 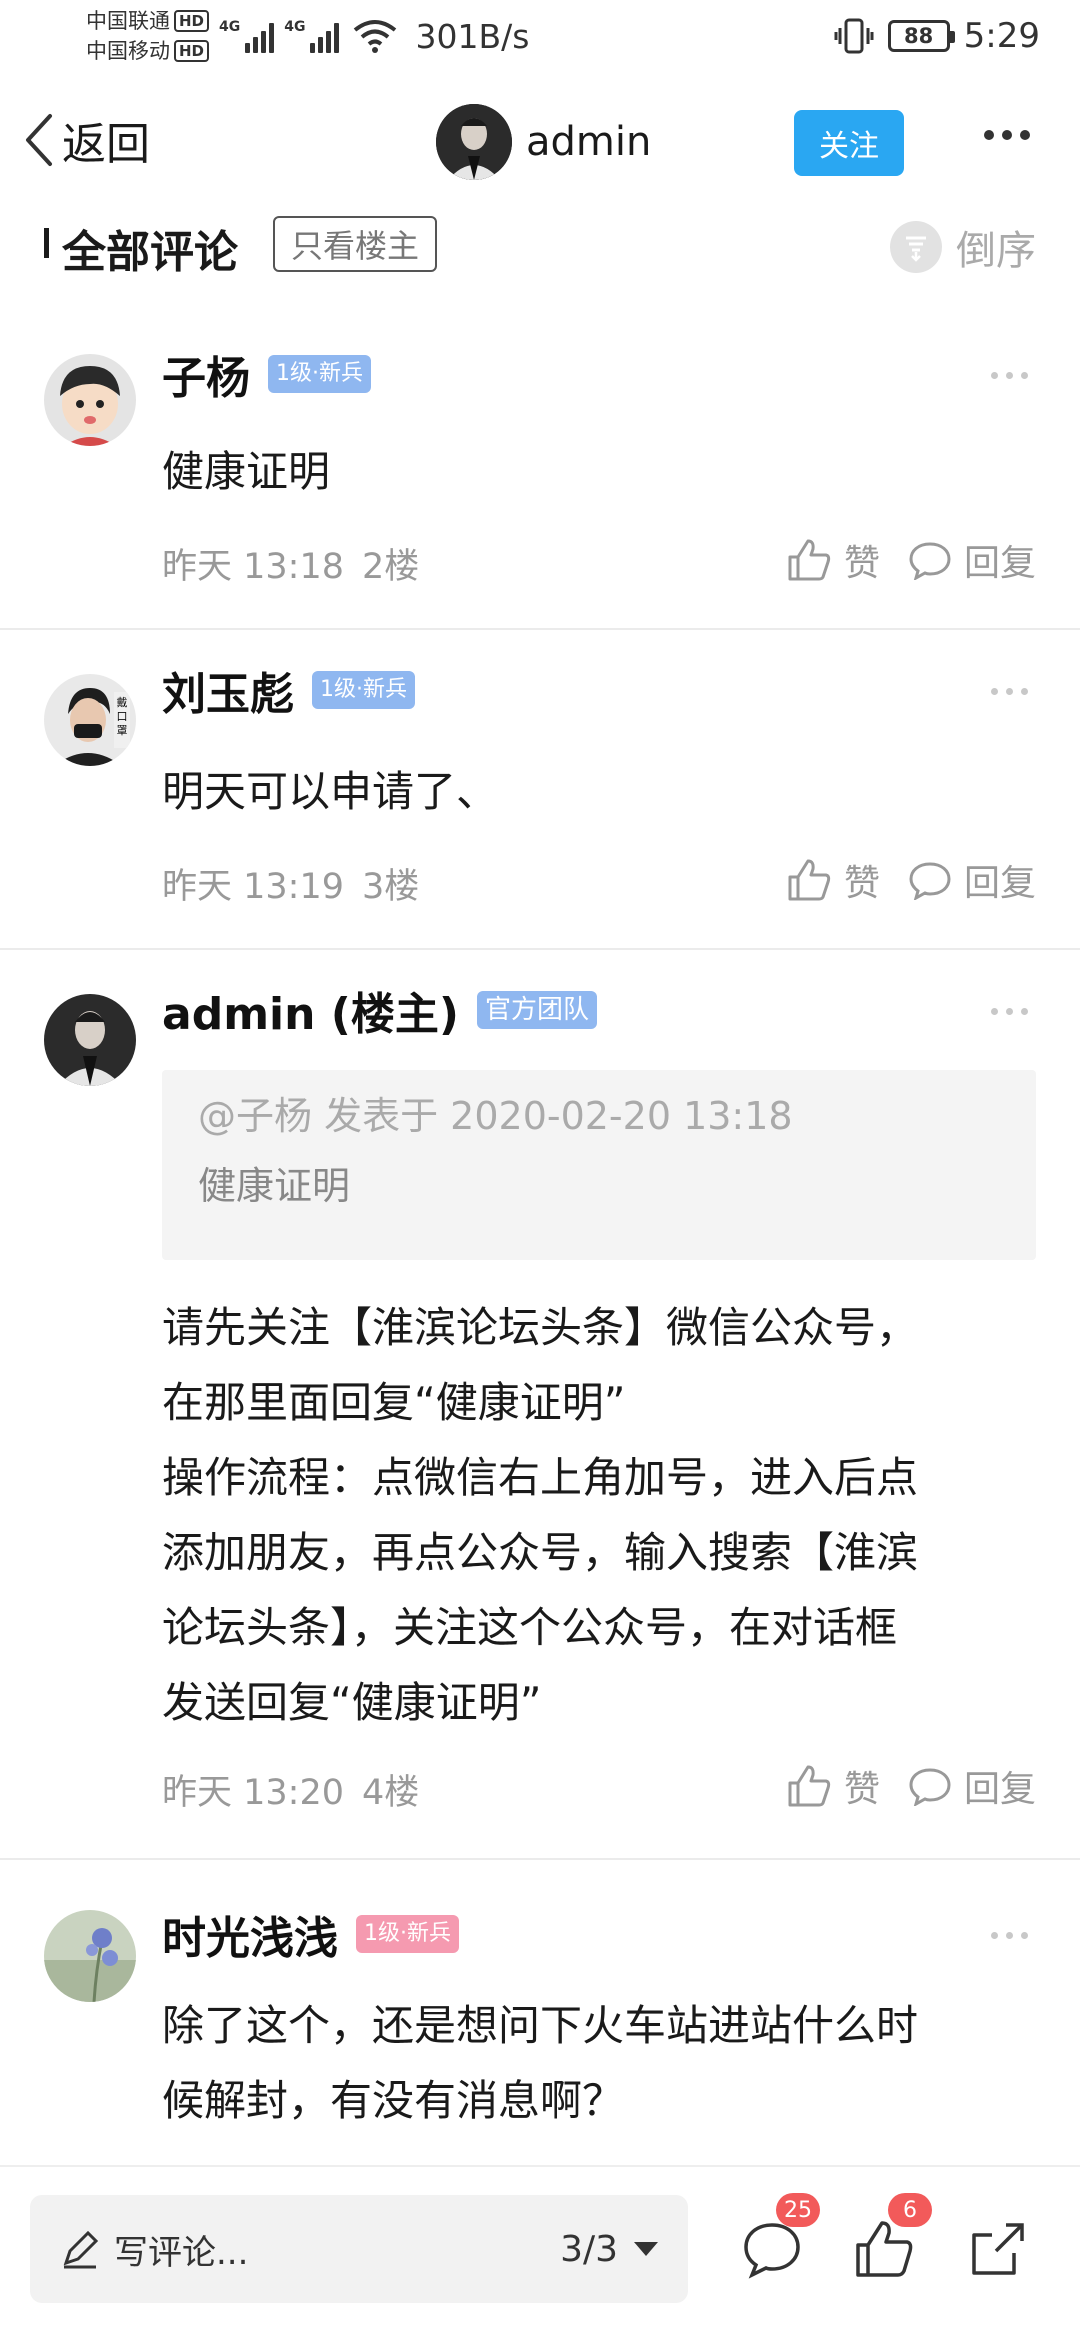 What do you see at coordinates (359, 2249) in the screenshot?
I see `write-comment-input: 写评论... 3/3` at bounding box center [359, 2249].